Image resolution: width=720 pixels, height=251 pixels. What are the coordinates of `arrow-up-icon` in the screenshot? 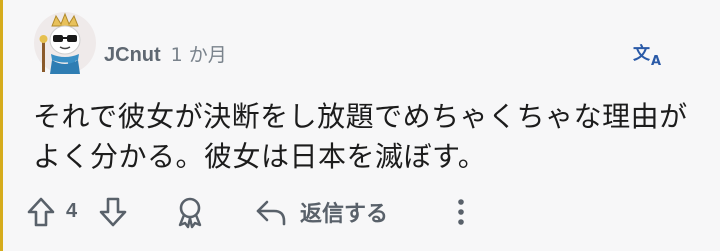 It's located at (41, 212).